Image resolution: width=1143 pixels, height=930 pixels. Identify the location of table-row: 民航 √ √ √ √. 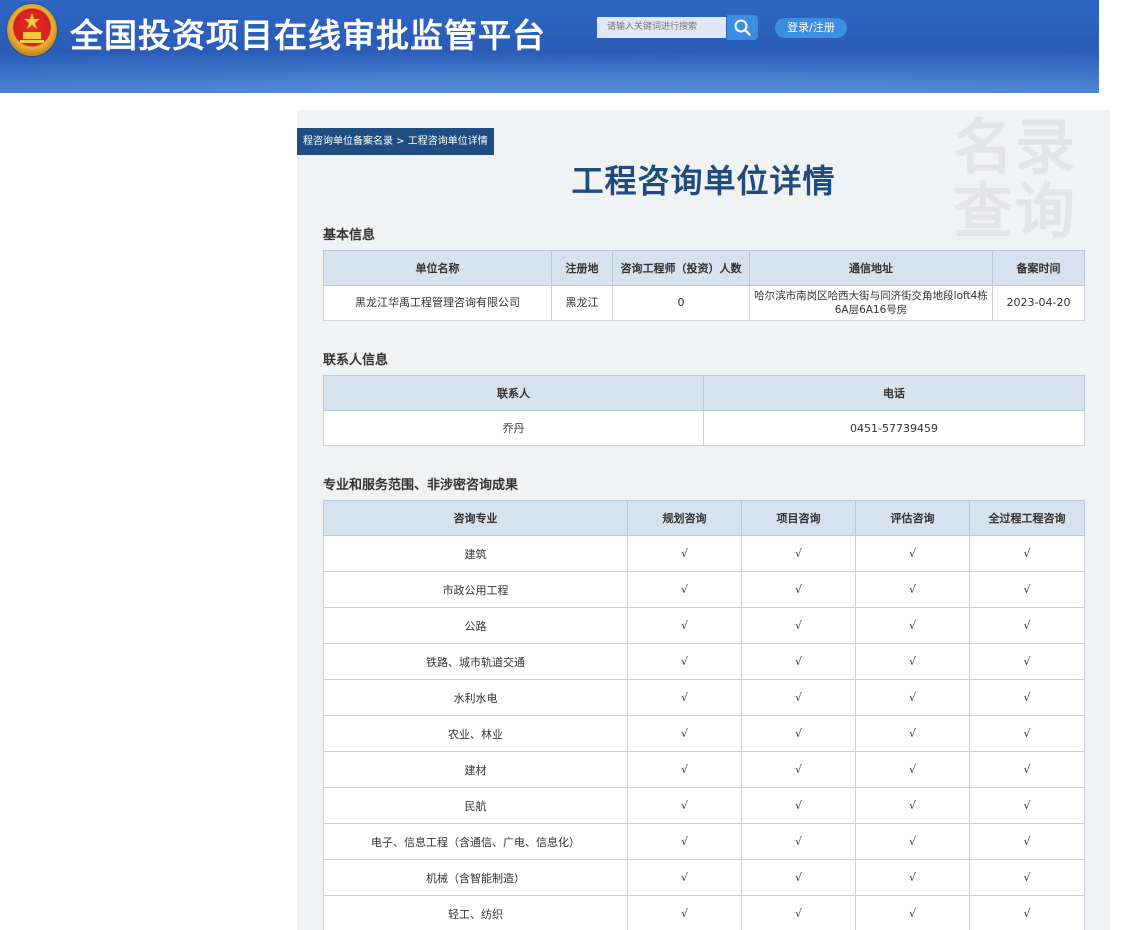
(704, 805).